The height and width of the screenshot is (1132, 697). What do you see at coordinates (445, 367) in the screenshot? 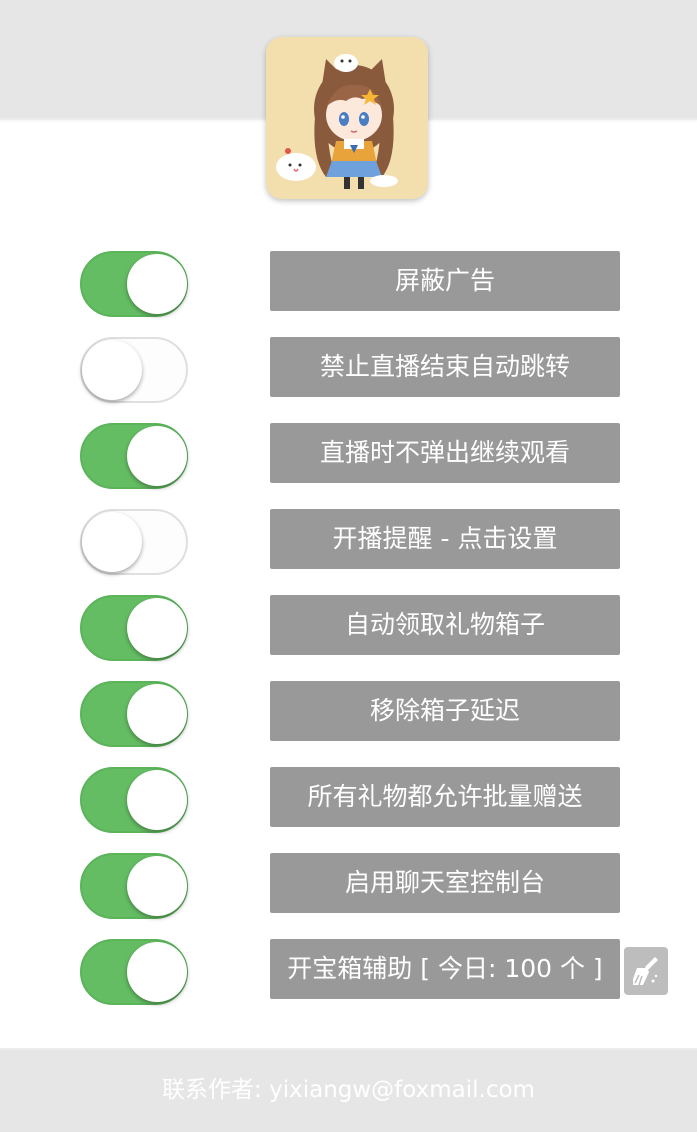
I see `setting-label-button: 禁止直播结束自动跳转` at bounding box center [445, 367].